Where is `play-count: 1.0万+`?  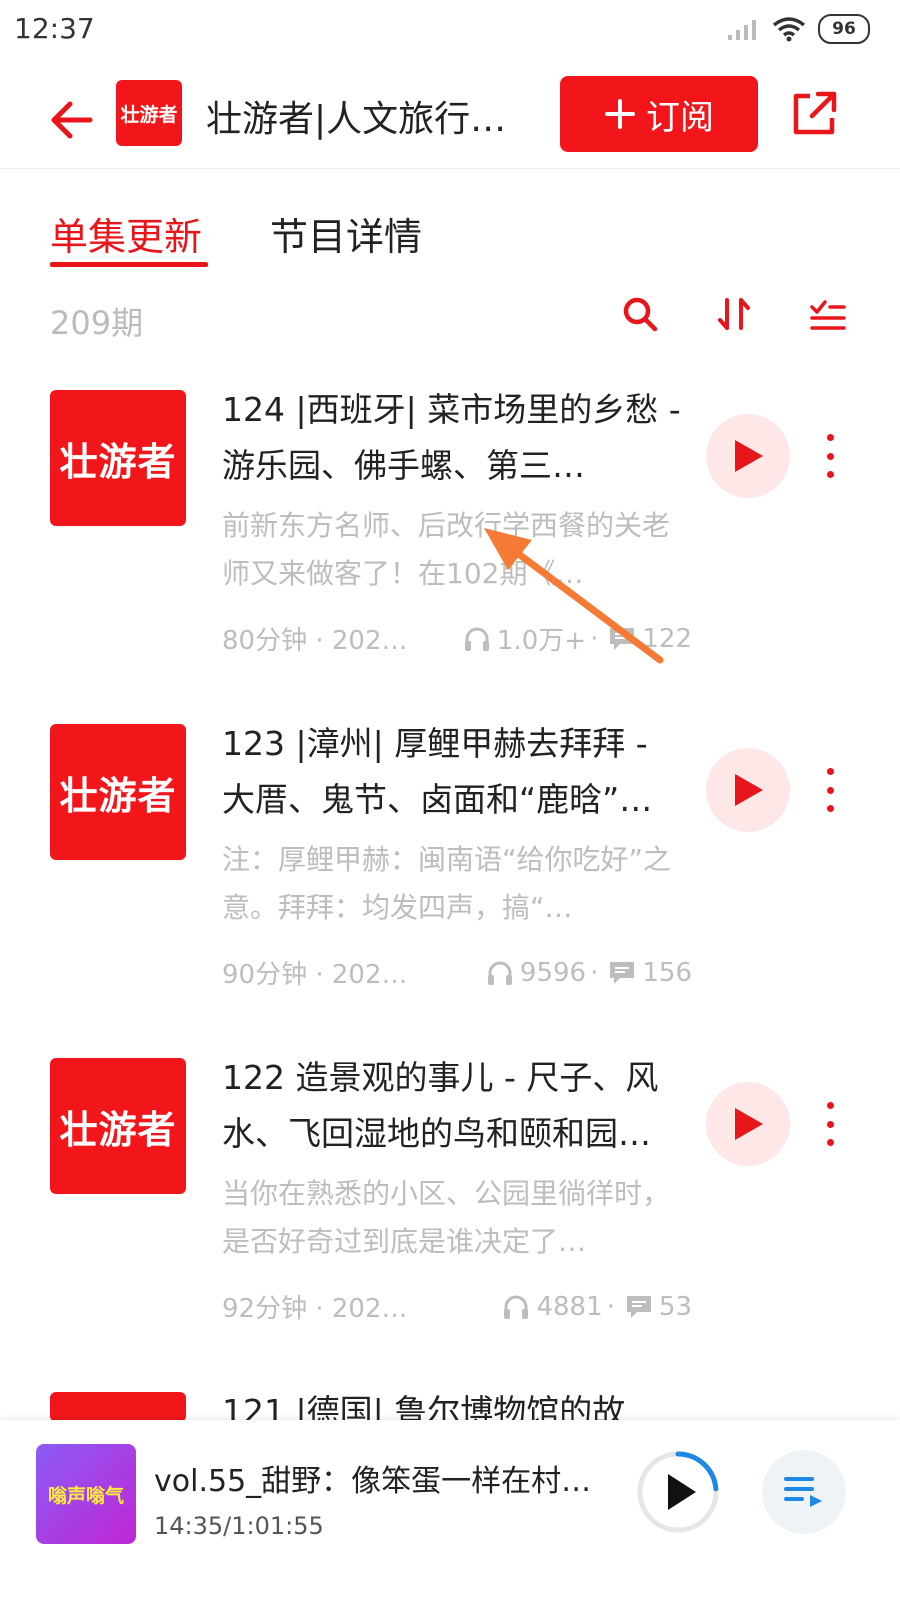 play-count: 1.0万+ is located at coordinates (541, 641).